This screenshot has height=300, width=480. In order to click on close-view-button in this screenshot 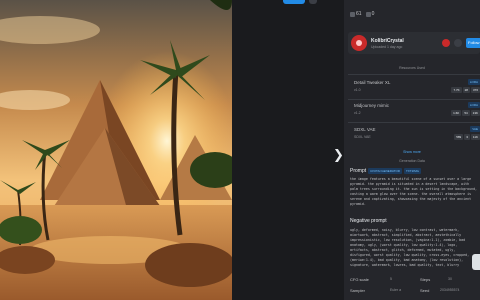, I will do `click(313, 2)`.